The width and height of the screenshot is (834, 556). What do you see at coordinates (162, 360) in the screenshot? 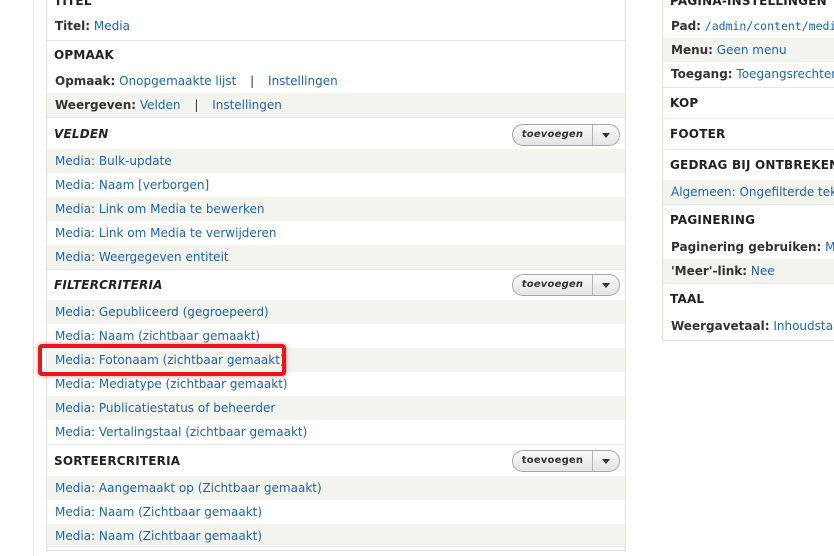
I see `highlight-box` at bounding box center [162, 360].